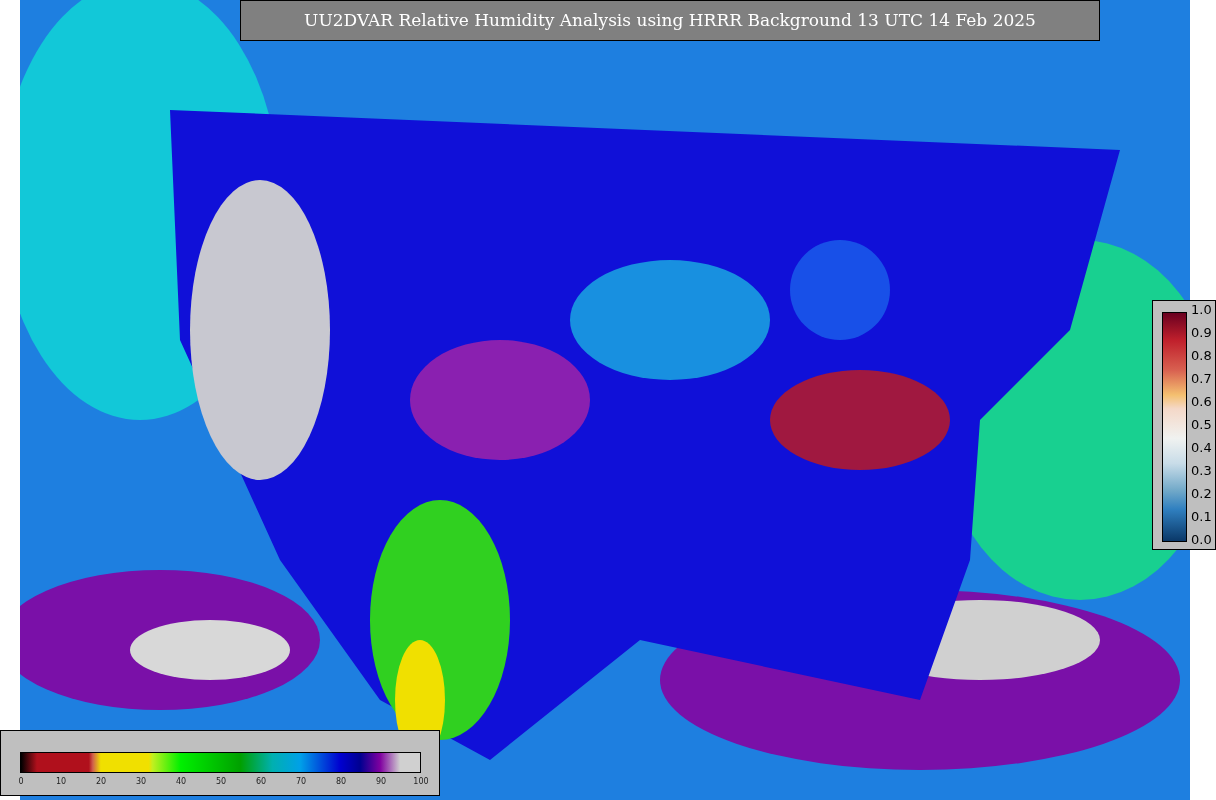  Describe the element at coordinates (1201, 425) in the screenshot. I see `tick-label: 0.5` at that location.